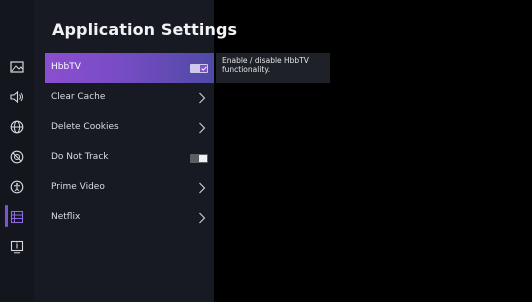 The image size is (532, 302). What do you see at coordinates (17, 217) in the screenshot?
I see `applications-icon` at bounding box center [17, 217].